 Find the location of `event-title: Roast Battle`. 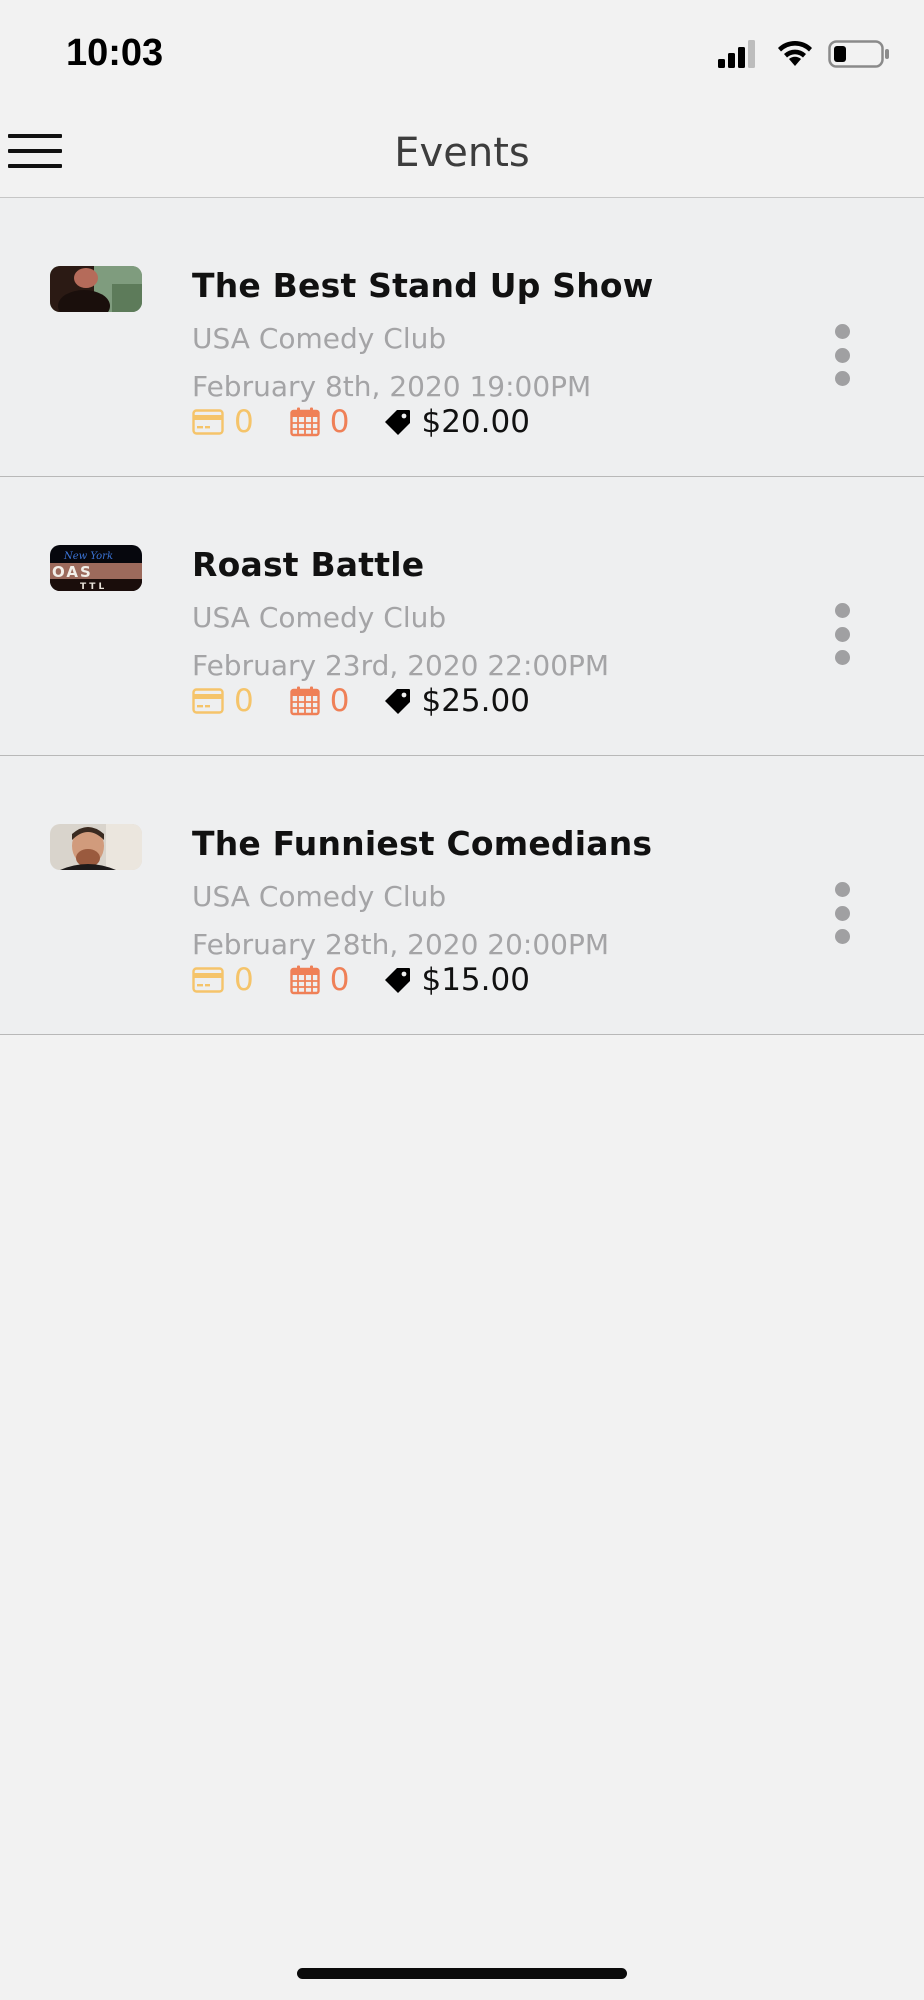

event-title: Roast Battle is located at coordinates (308, 564).